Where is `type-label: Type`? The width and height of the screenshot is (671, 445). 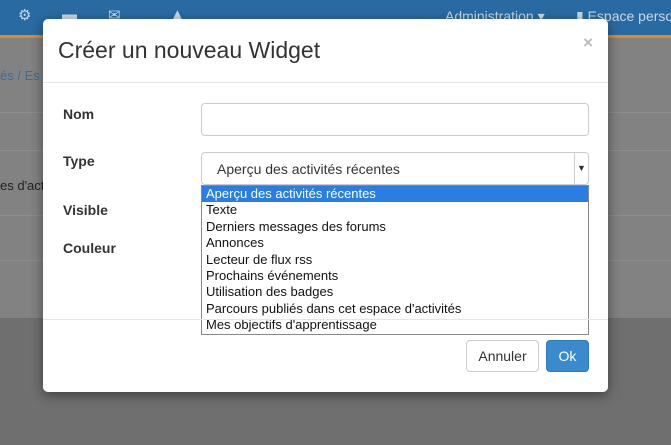 type-label: Type is located at coordinates (79, 161).